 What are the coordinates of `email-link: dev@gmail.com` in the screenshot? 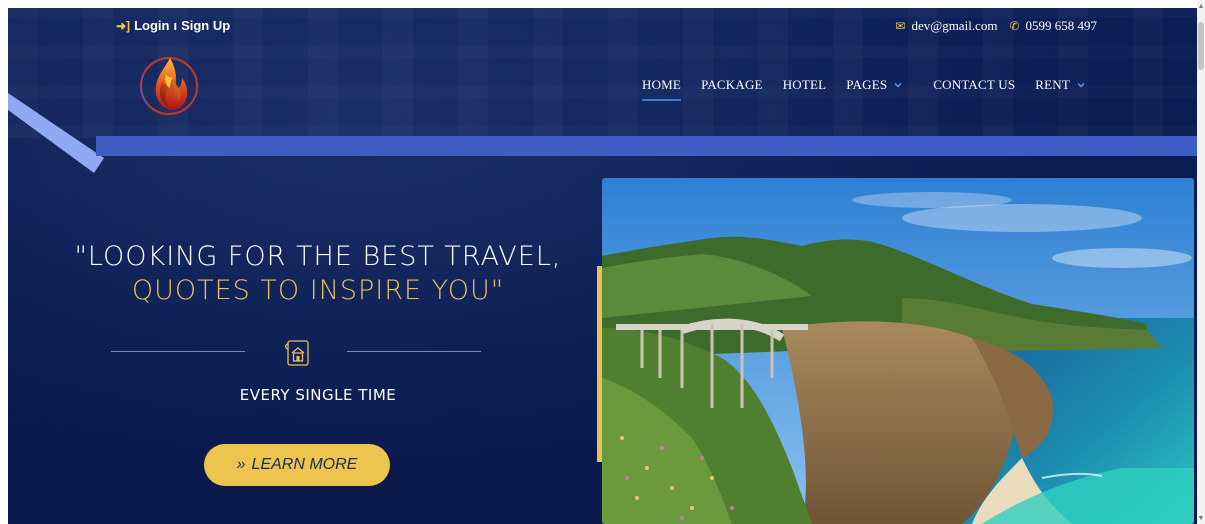 It's located at (954, 26).